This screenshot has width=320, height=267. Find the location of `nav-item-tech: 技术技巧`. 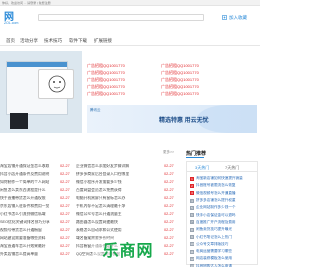

nav-item-tech: 技术技巧 is located at coordinates (53, 41).